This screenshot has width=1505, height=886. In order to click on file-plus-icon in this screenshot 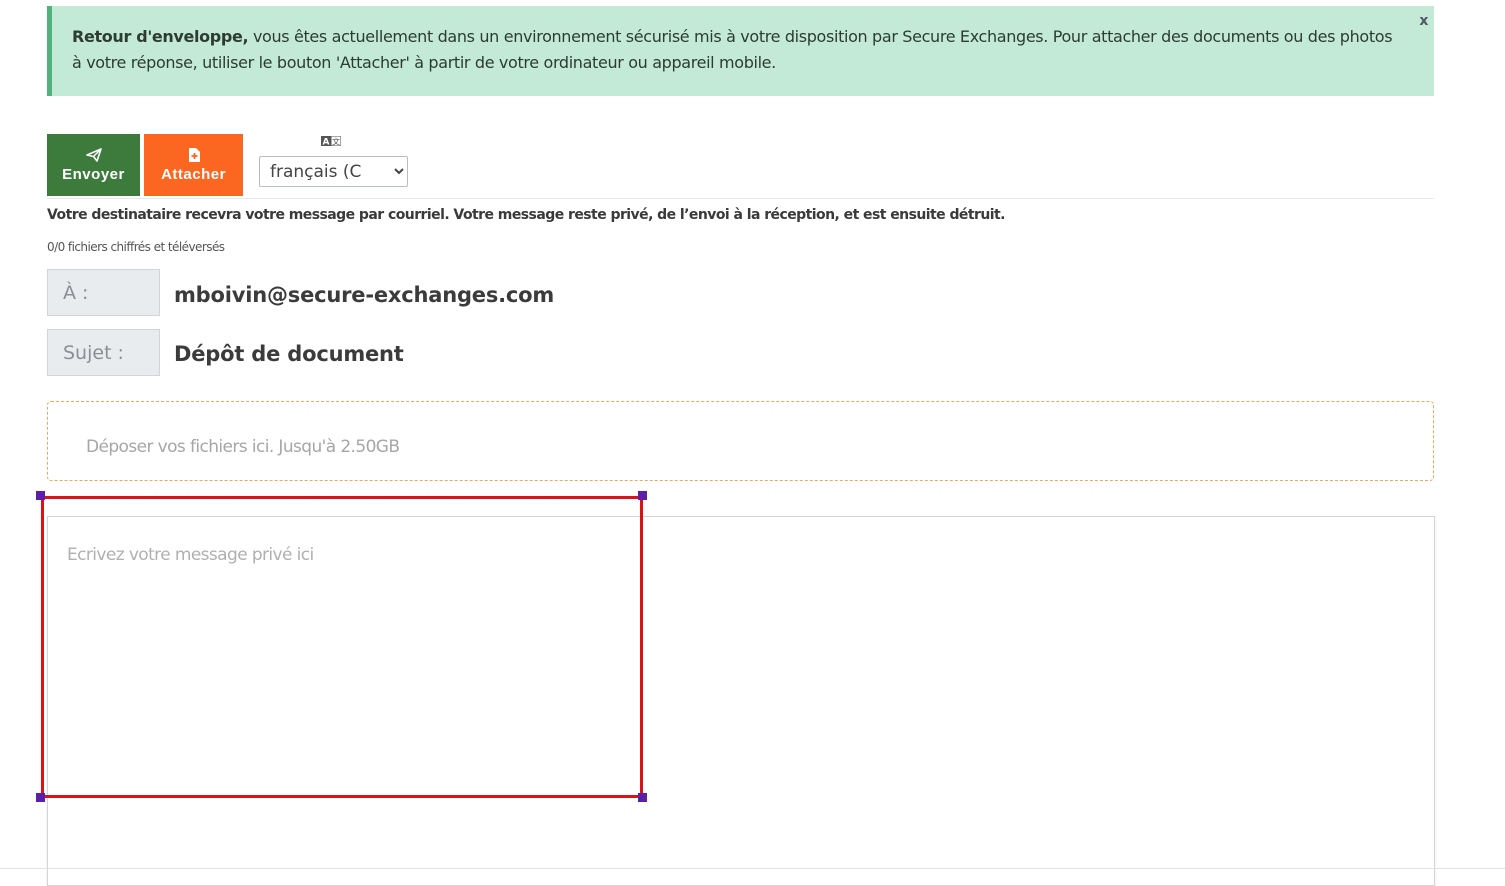, I will do `click(194, 154)`.